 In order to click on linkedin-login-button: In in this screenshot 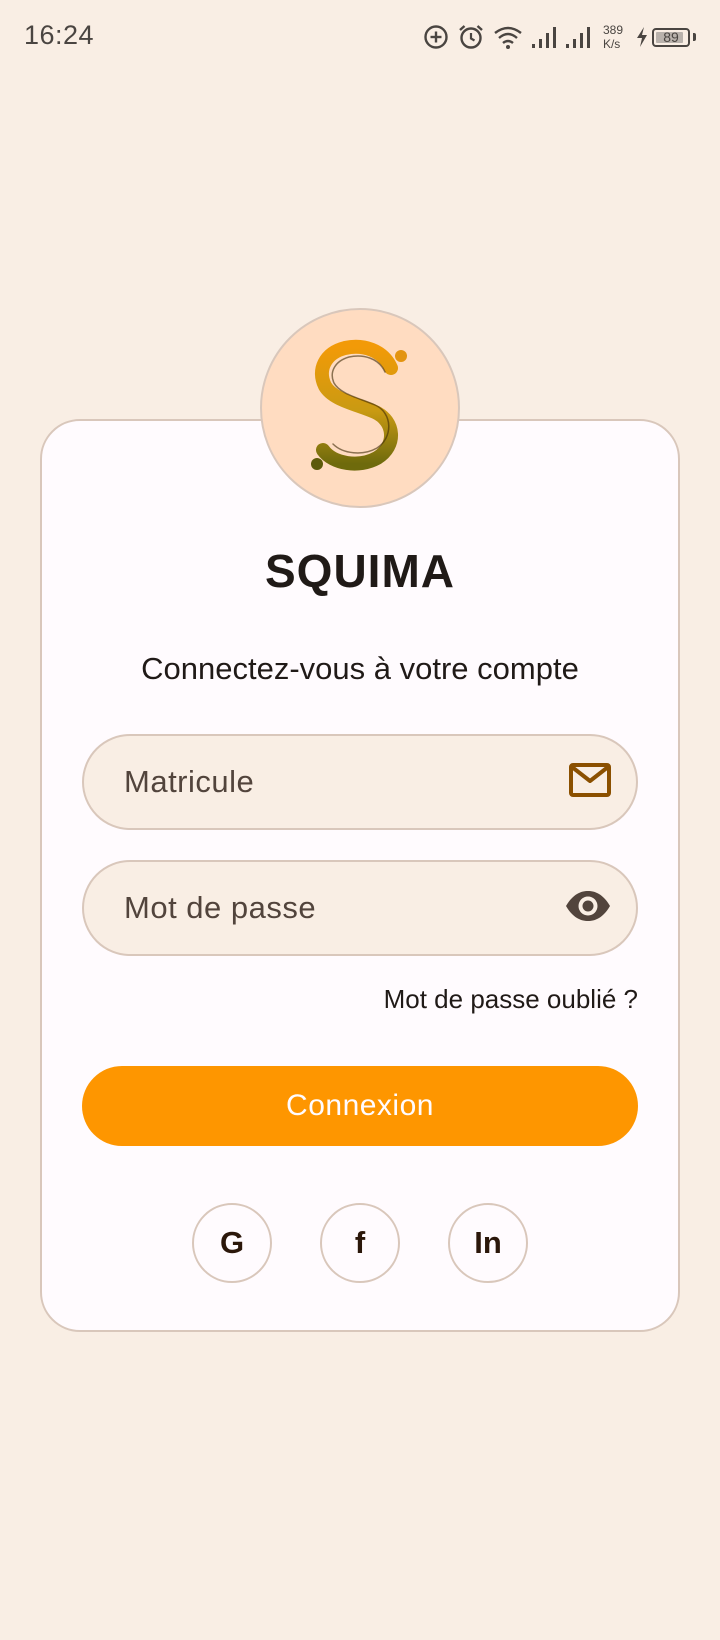, I will do `click(488, 1243)`.